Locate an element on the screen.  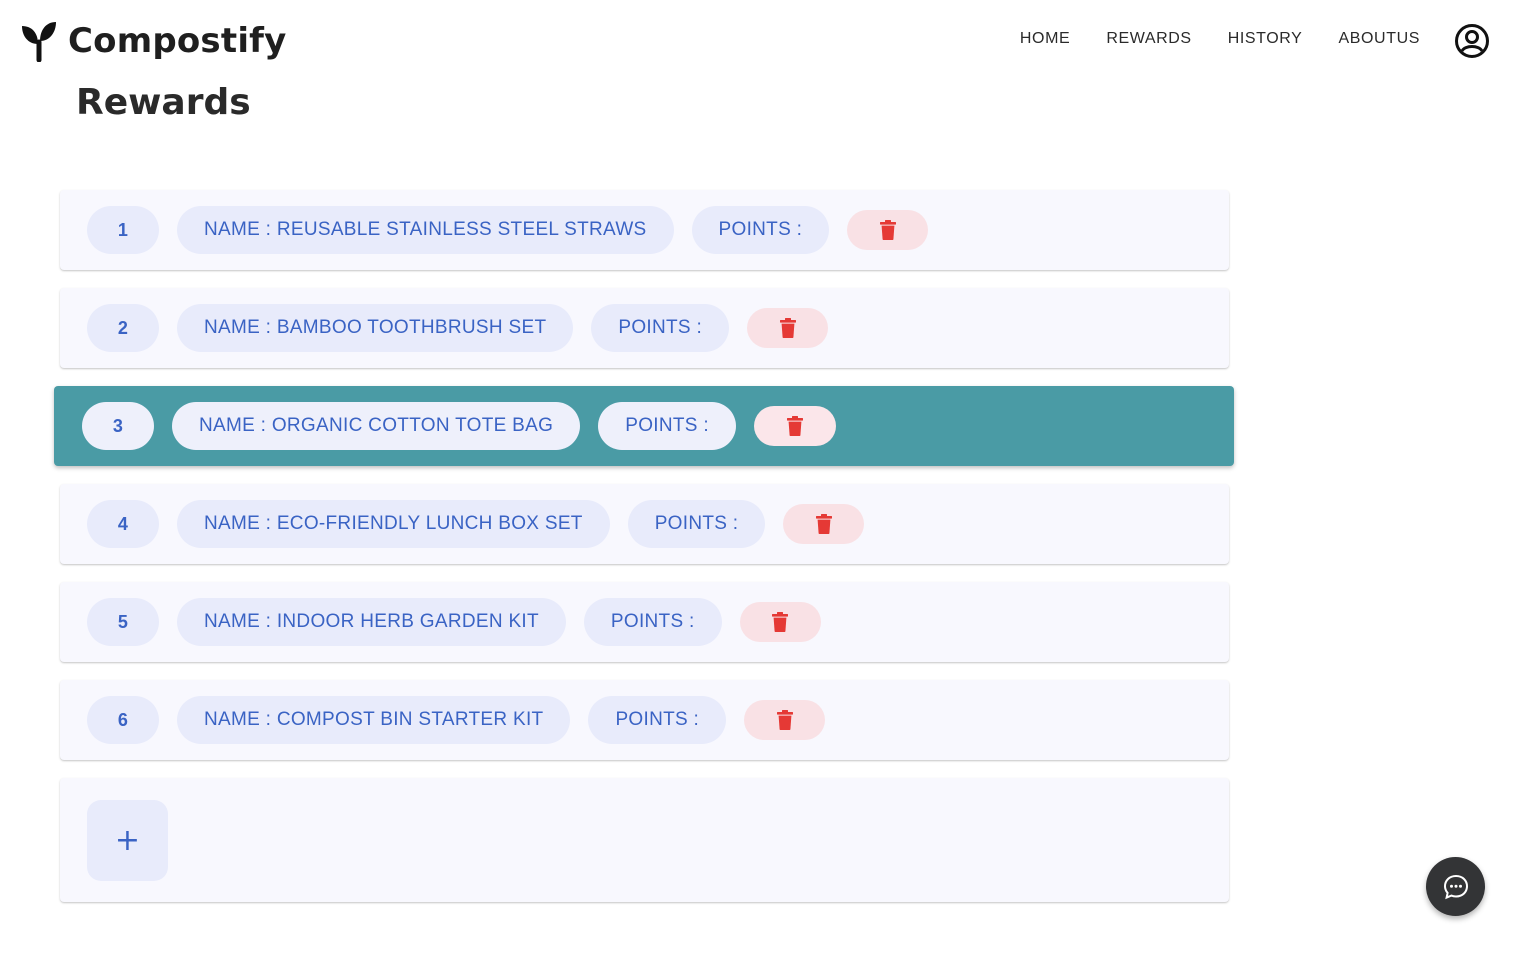
chat-bubble-icon is located at coordinates (1455, 886).